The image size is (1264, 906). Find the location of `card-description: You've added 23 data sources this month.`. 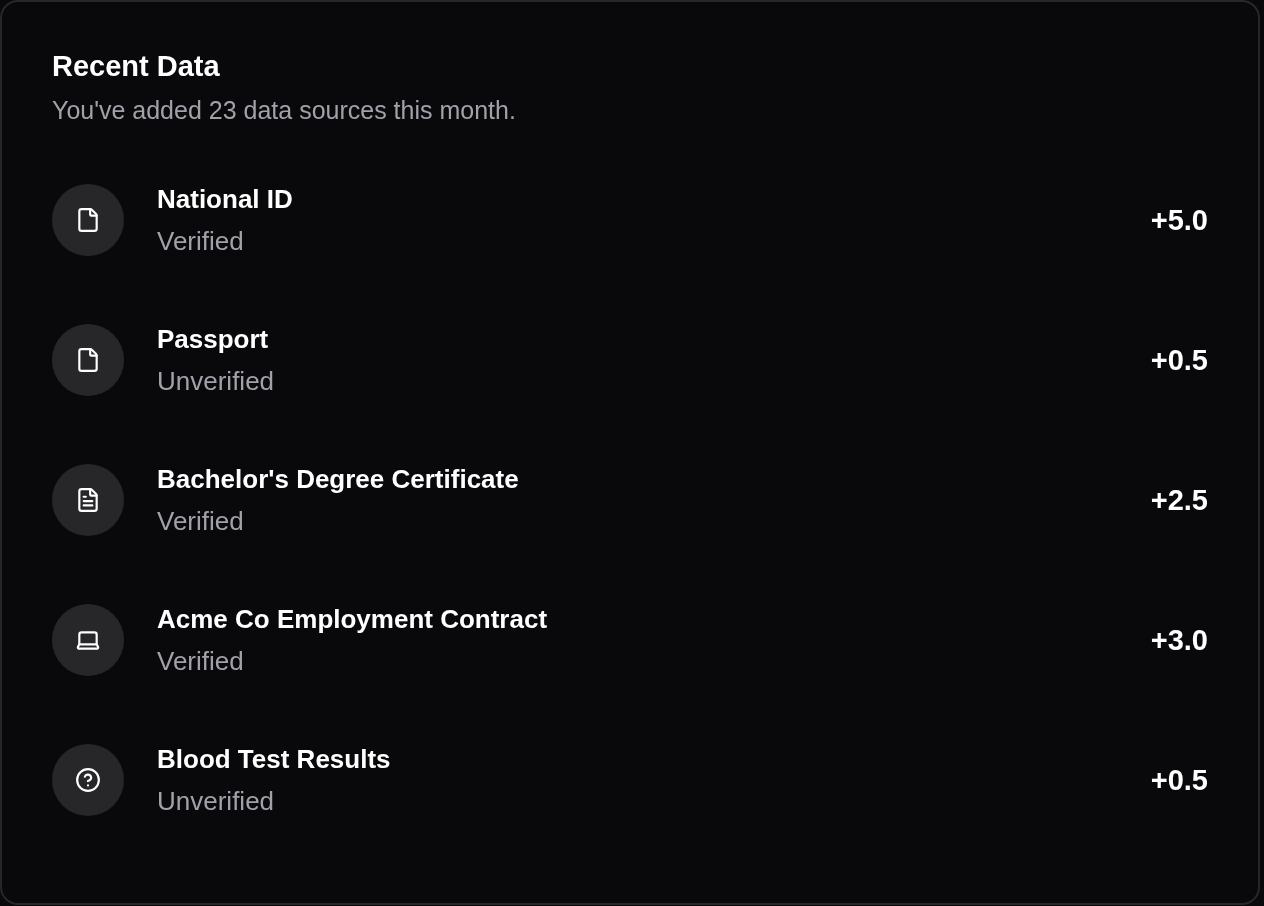

card-description: You've added 23 data sources this month. is located at coordinates (284, 110).